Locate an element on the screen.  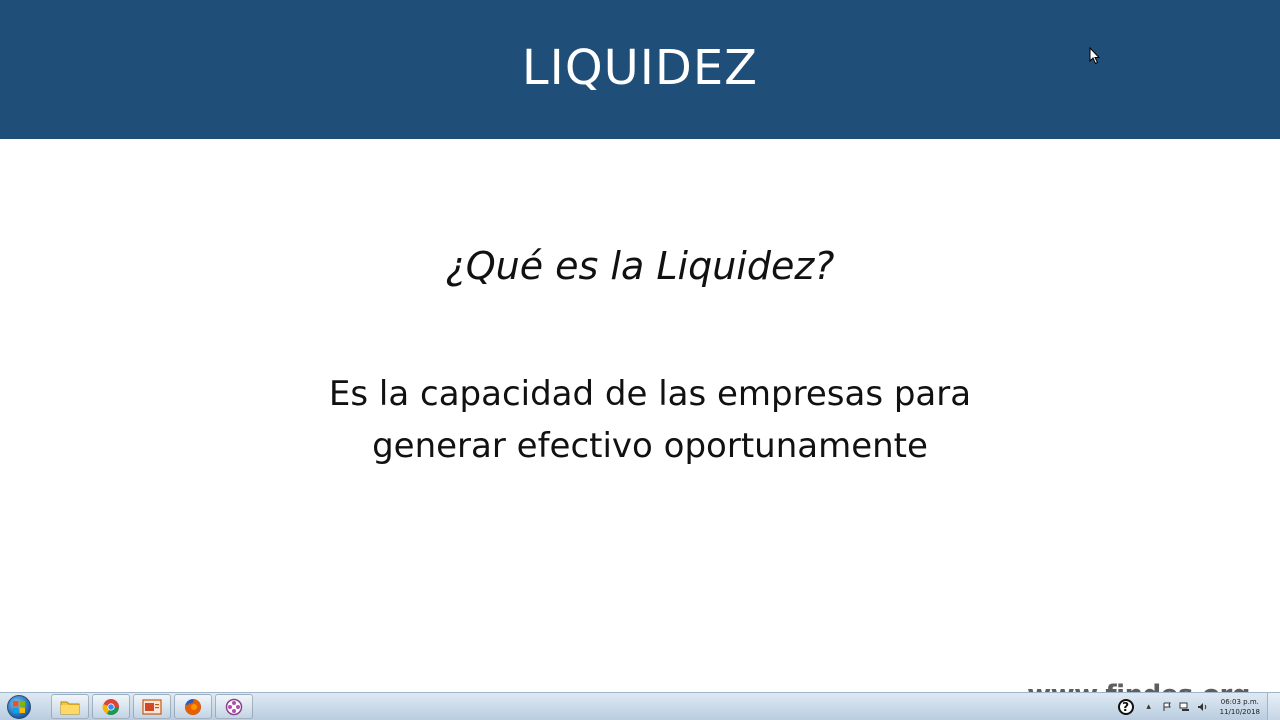
flag-icon is located at coordinates (1167, 707).